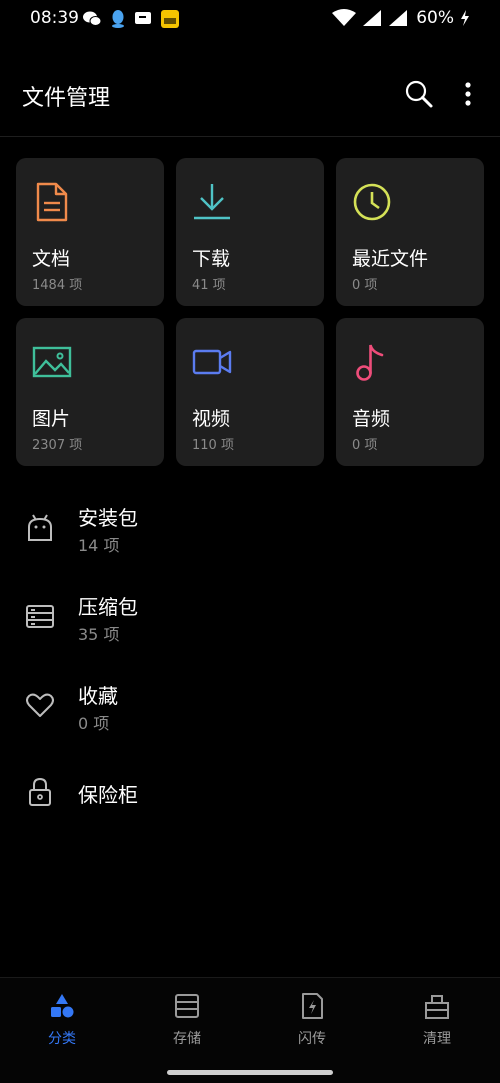  What do you see at coordinates (250, 19) in the screenshot?
I see `status-bar: 08:39 60%` at bounding box center [250, 19].